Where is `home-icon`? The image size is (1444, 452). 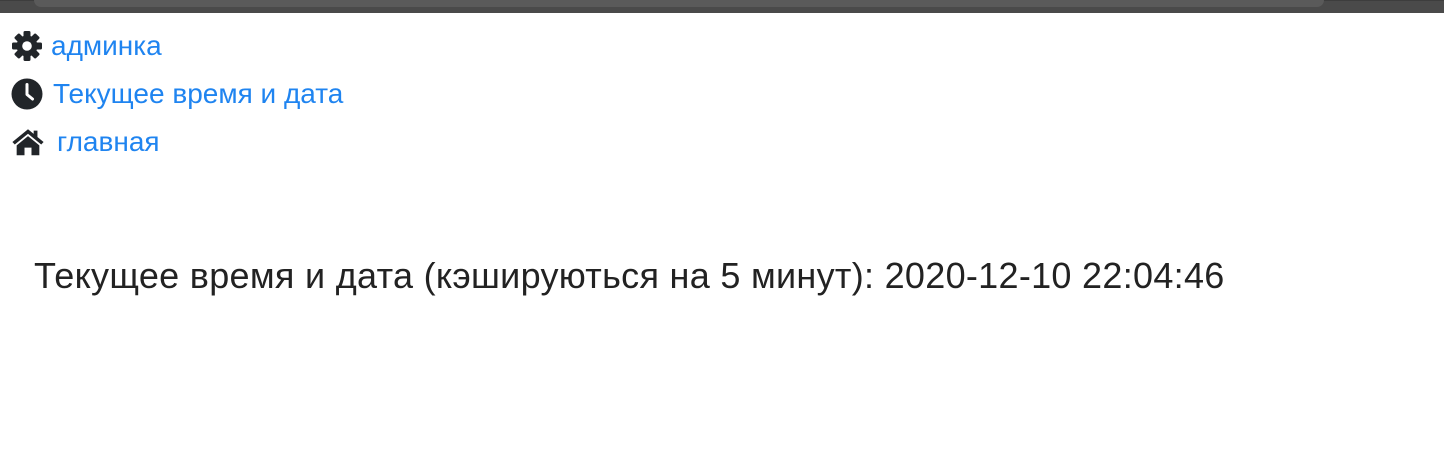 home-icon is located at coordinates (28, 142).